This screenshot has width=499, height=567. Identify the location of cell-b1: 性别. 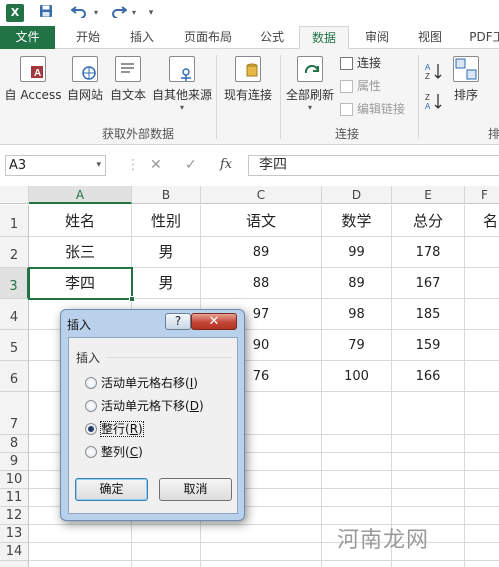
(166, 221).